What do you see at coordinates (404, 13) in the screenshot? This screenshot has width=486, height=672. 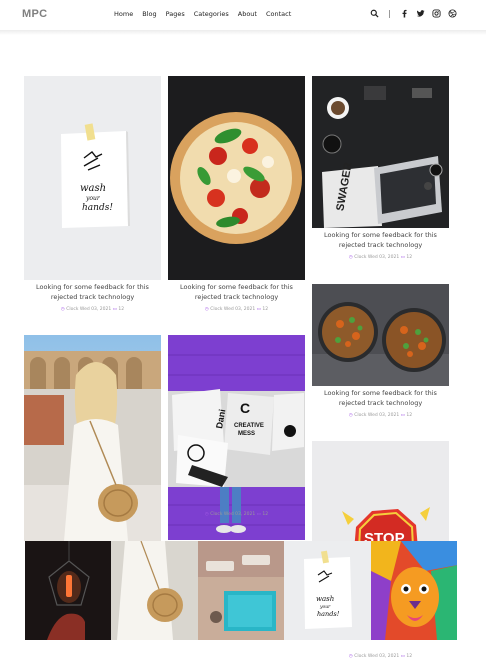 I see `facebook-icon` at bounding box center [404, 13].